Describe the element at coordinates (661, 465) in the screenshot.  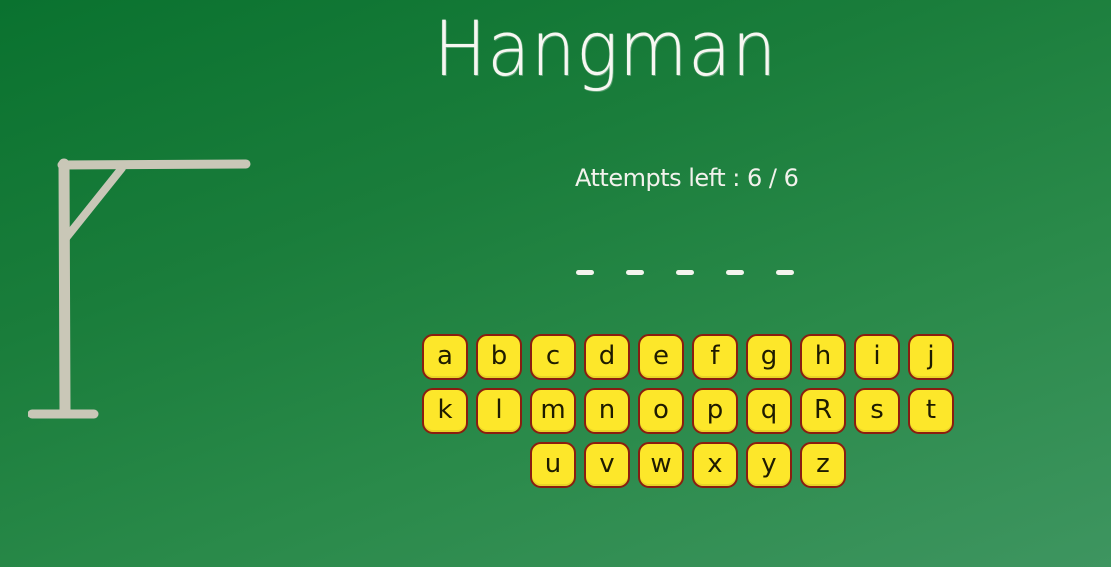
I see `key-w: w` at that location.